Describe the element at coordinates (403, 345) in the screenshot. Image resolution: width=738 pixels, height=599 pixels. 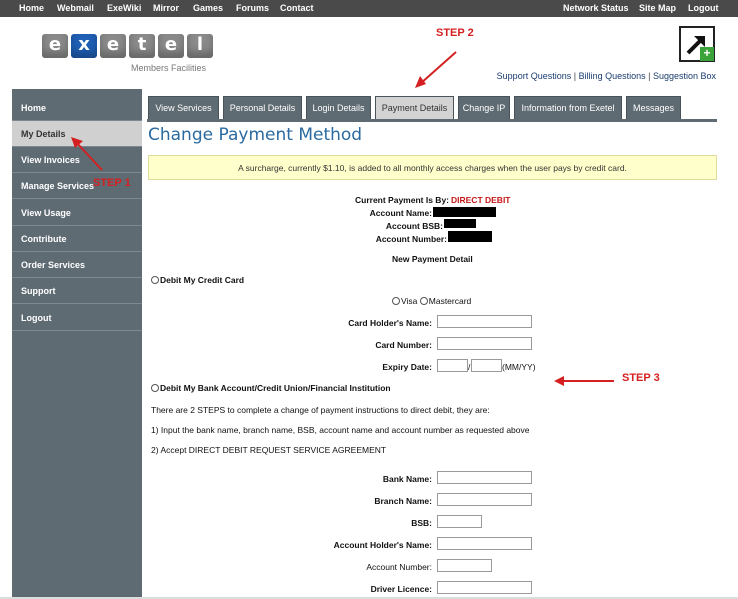
I see `card-number-label: Card Number:` at that location.